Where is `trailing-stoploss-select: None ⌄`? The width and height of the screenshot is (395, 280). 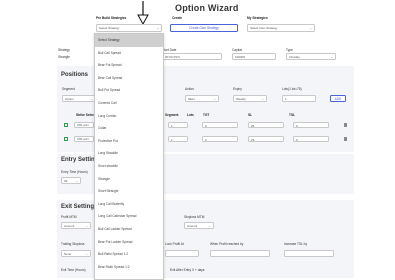 trailing-stoploss-select: None ⌄ is located at coordinates (76, 253).